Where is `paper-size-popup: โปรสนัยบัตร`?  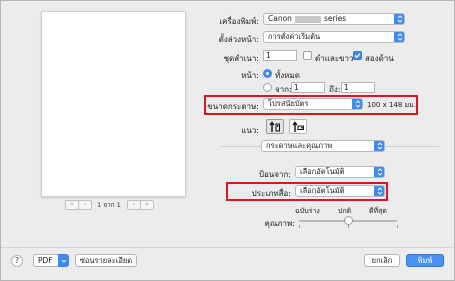
paper-size-popup: โปรสนัยบัตร is located at coordinates (313, 104).